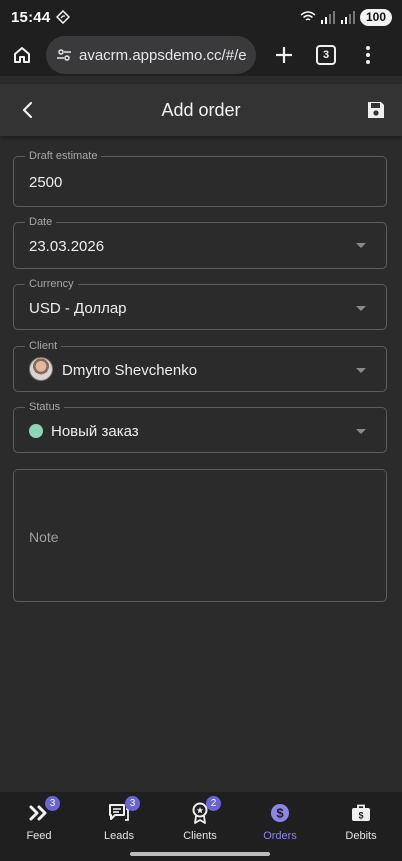  Describe the element at coordinates (41, 222) in the screenshot. I see `date-label: Date` at that location.